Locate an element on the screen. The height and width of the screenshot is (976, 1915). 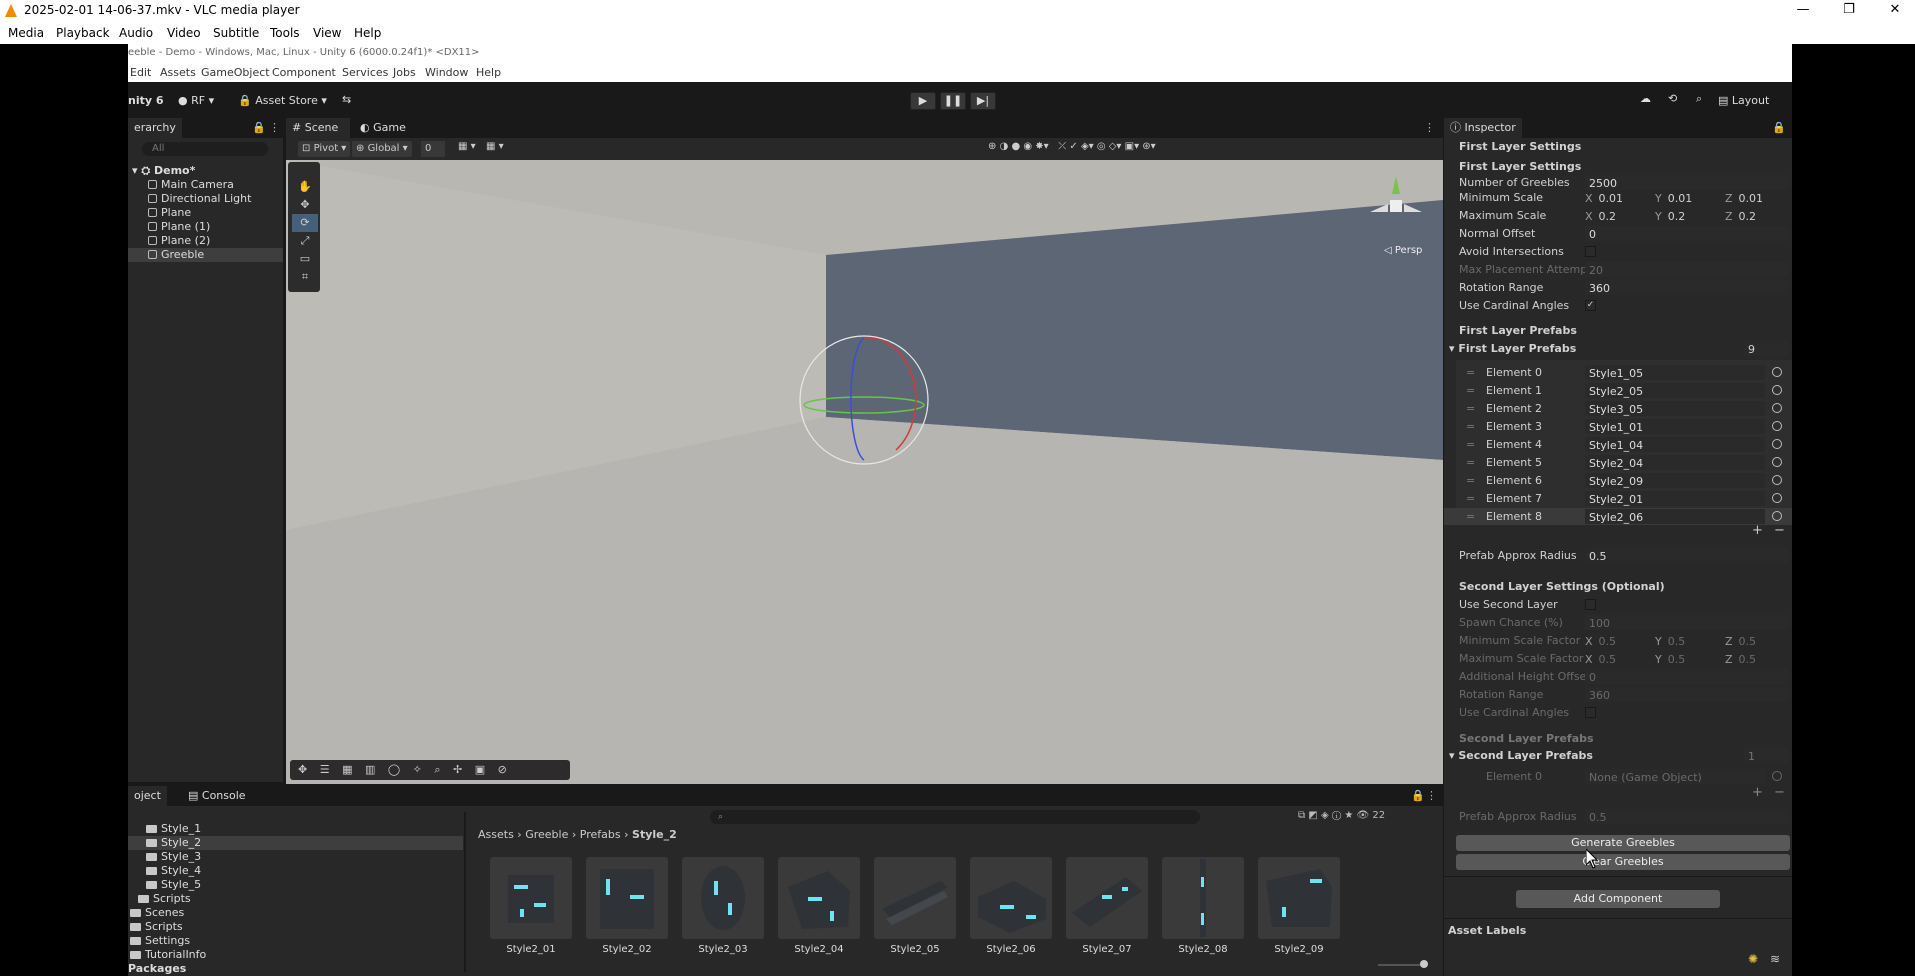
vlc-menu-video: Video is located at coordinates (184, 33).